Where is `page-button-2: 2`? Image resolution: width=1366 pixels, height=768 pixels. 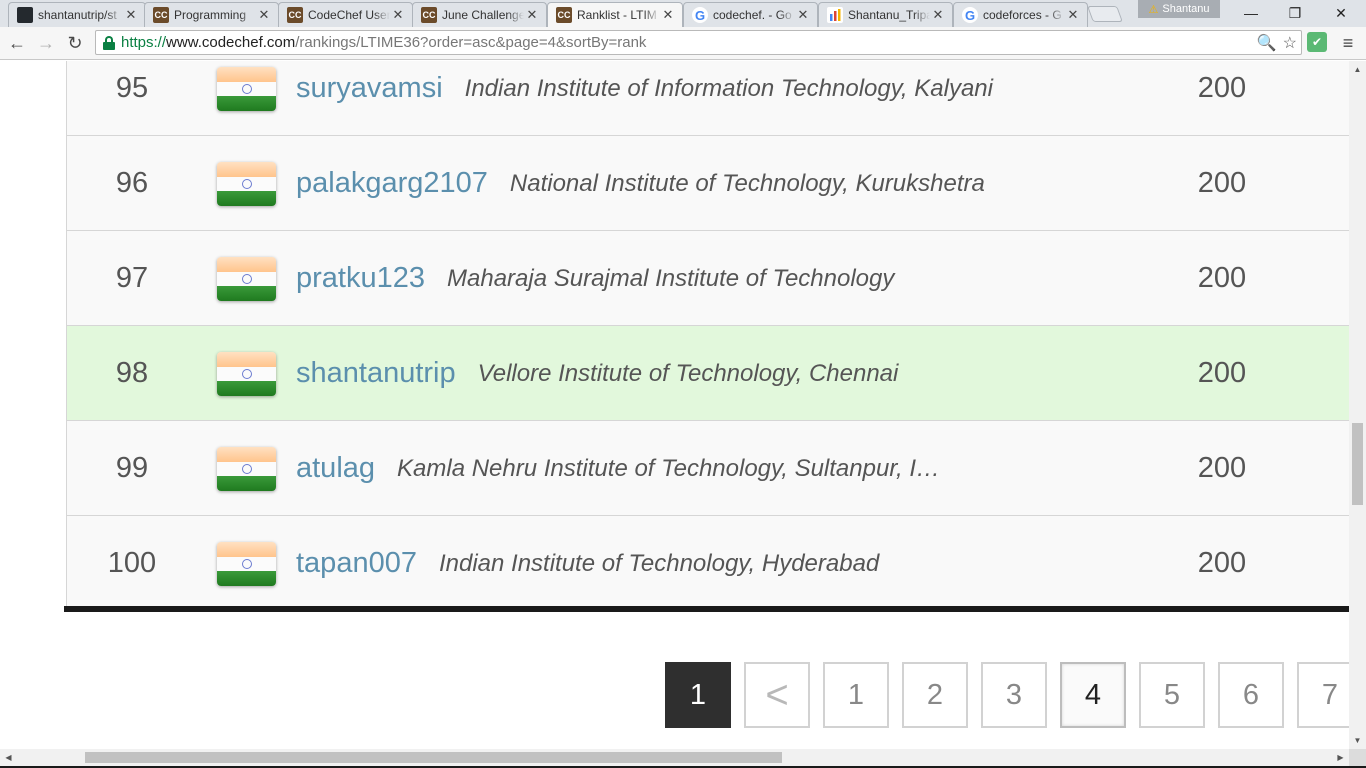 page-button-2: 2 is located at coordinates (935, 695).